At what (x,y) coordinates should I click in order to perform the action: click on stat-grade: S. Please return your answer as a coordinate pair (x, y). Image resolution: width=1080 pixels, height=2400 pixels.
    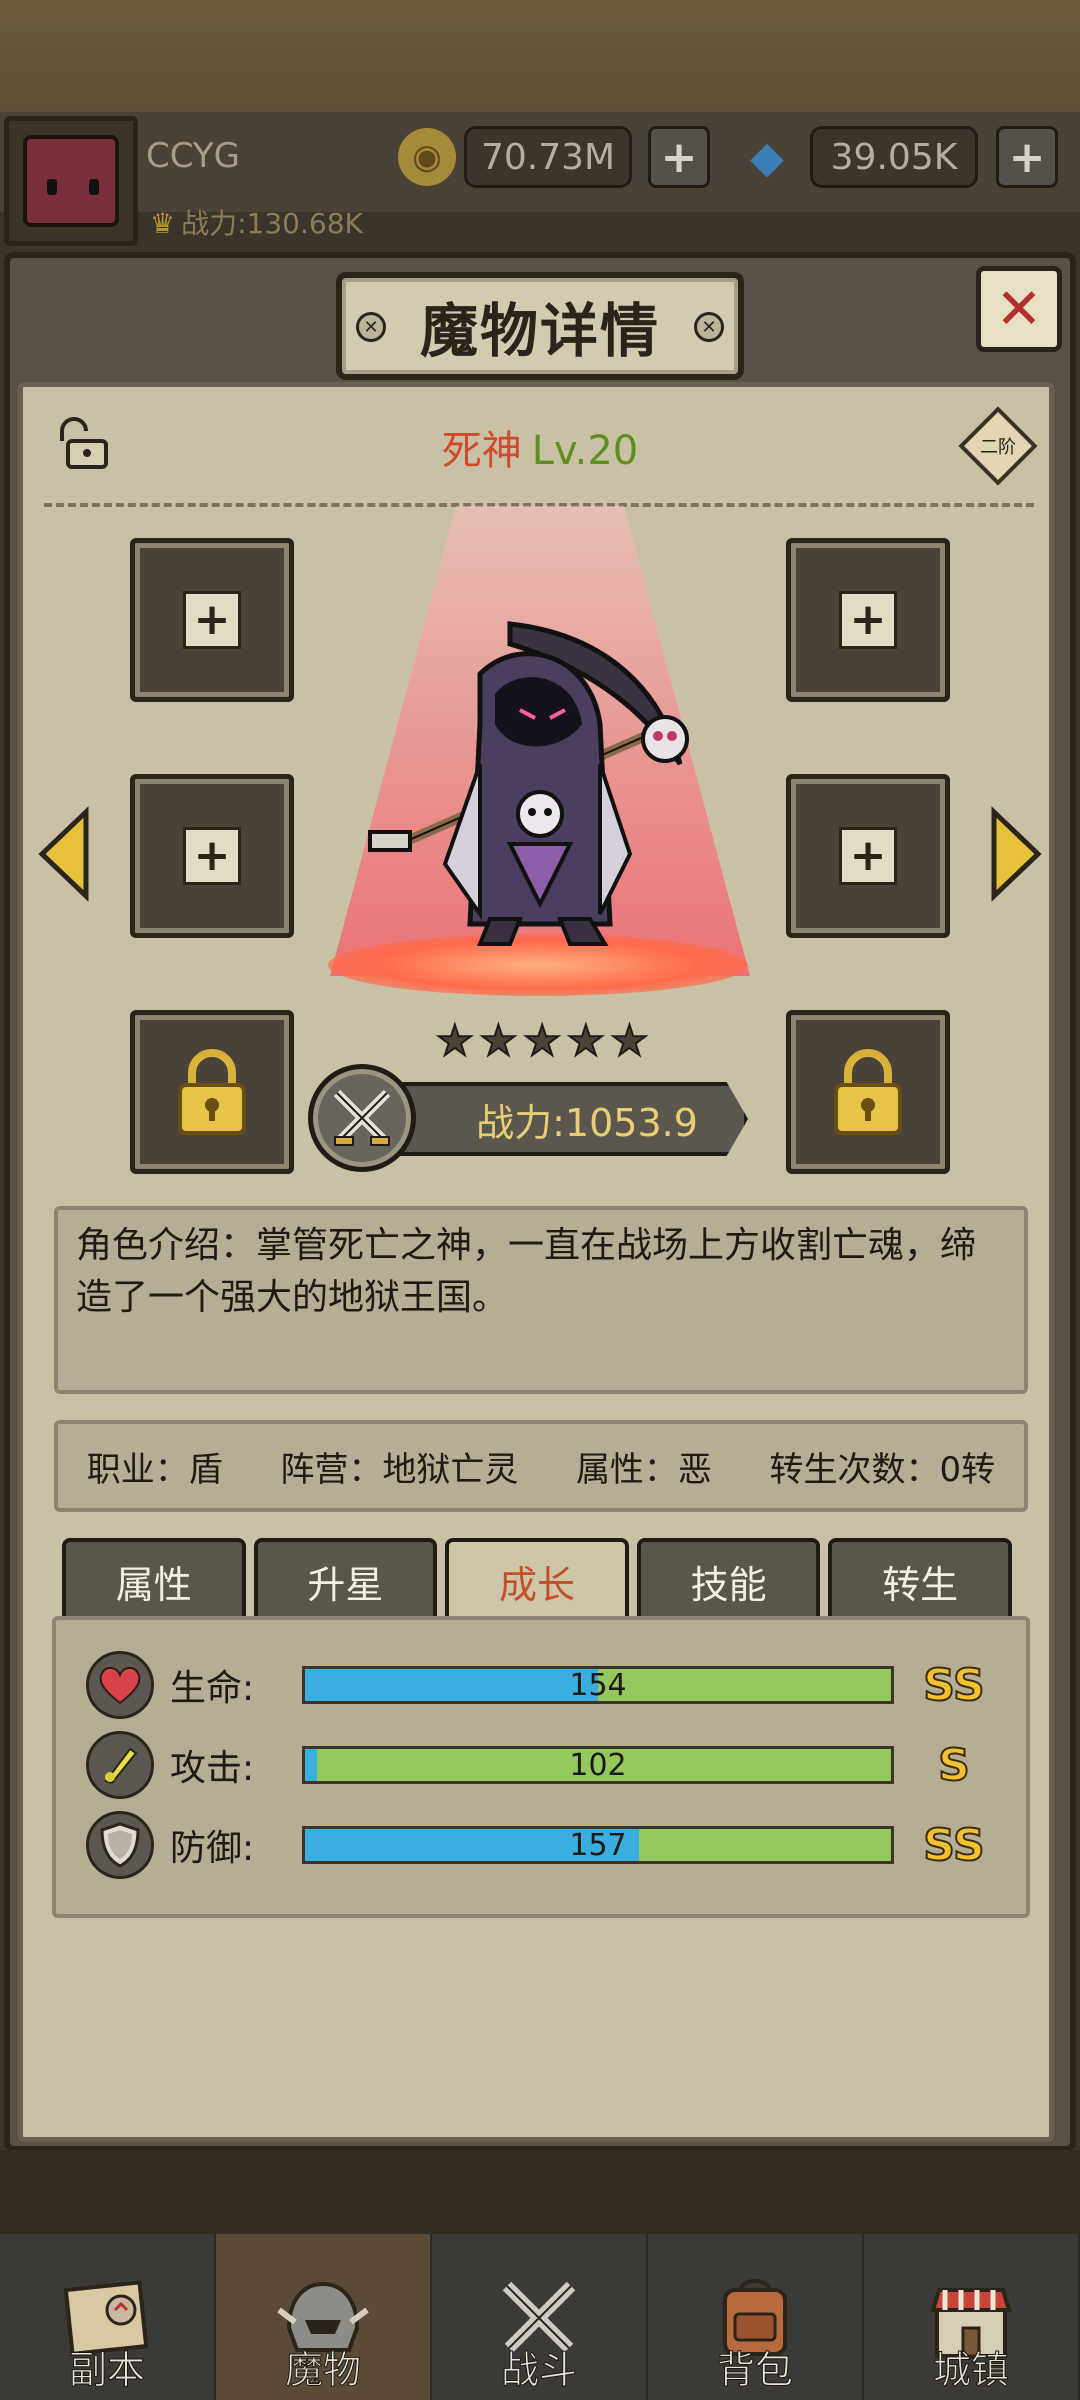
    Looking at the image, I should click on (954, 1765).